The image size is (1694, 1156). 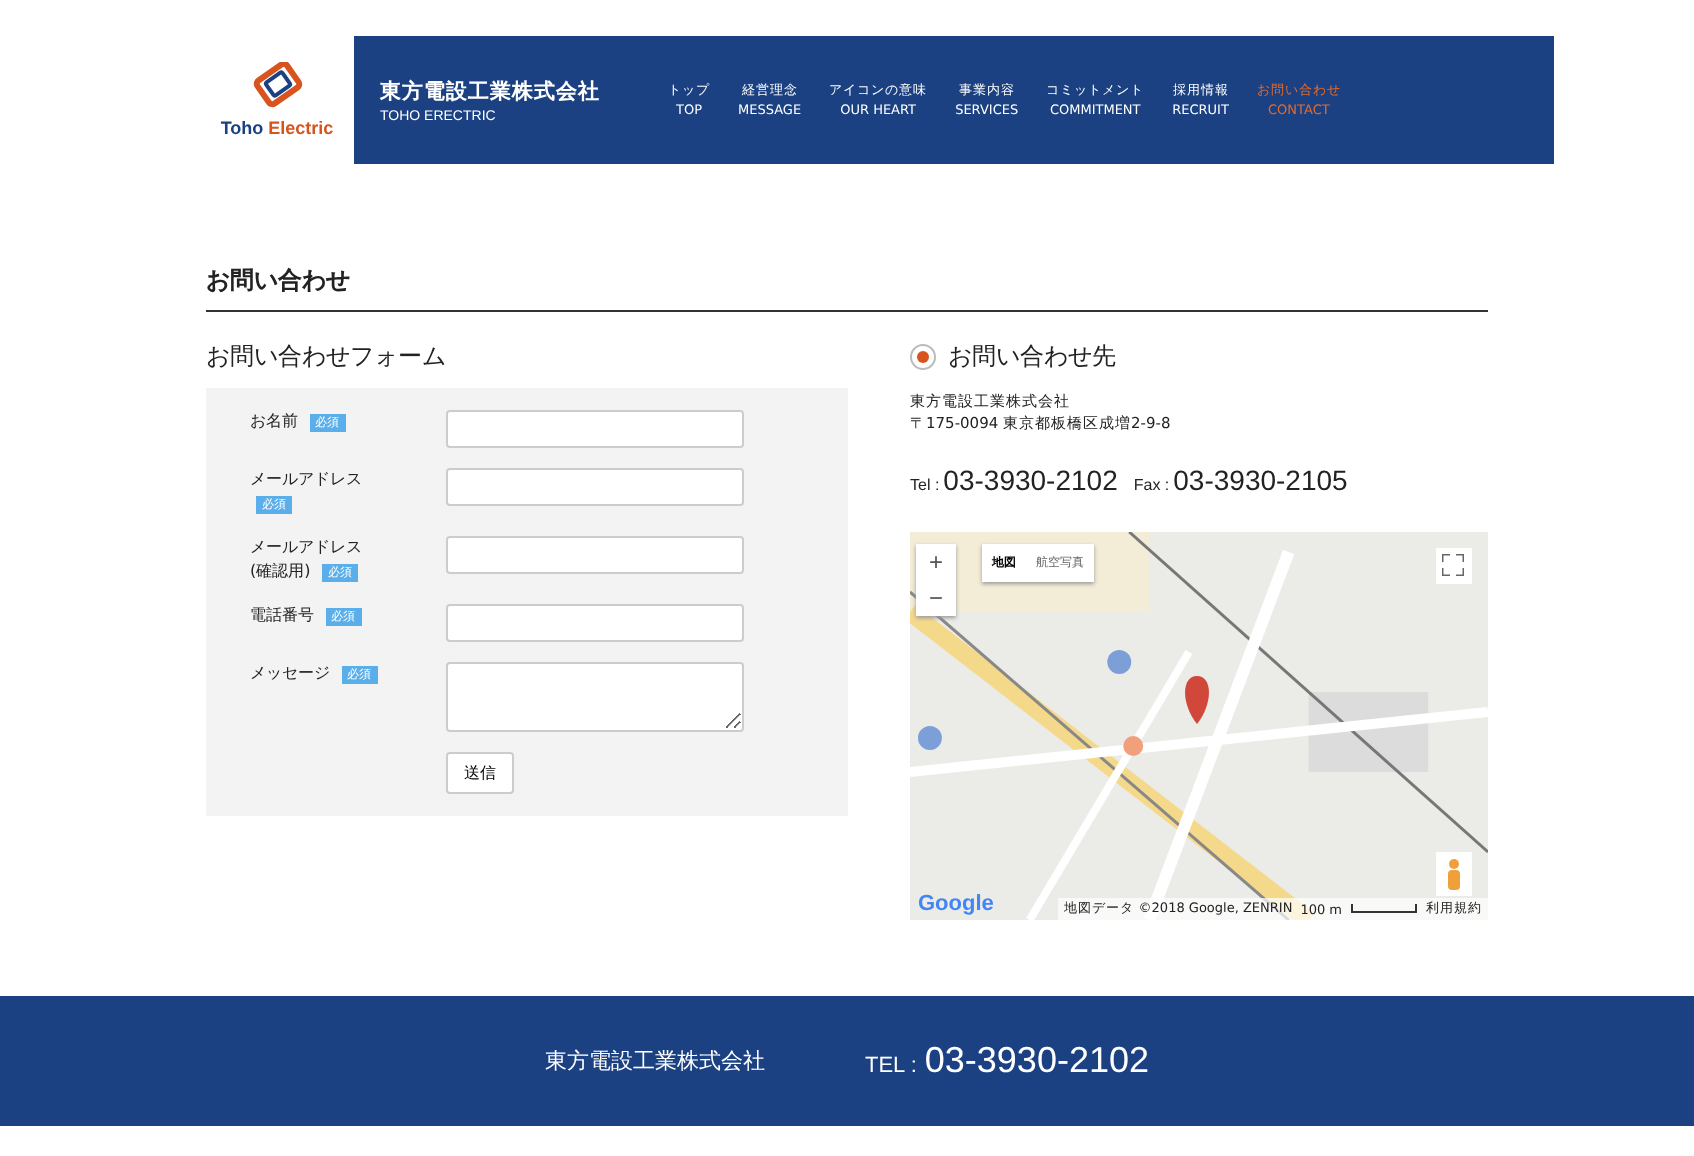 I want to click on field-label: (確認用), so click(x=280, y=571).